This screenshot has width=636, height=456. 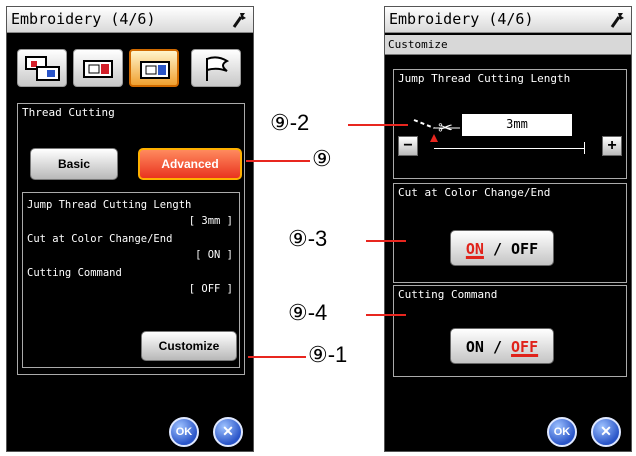 I want to click on jump-length-panel: Jump Thread Cutting Length ✂ 3mm − +, so click(x=510, y=124).